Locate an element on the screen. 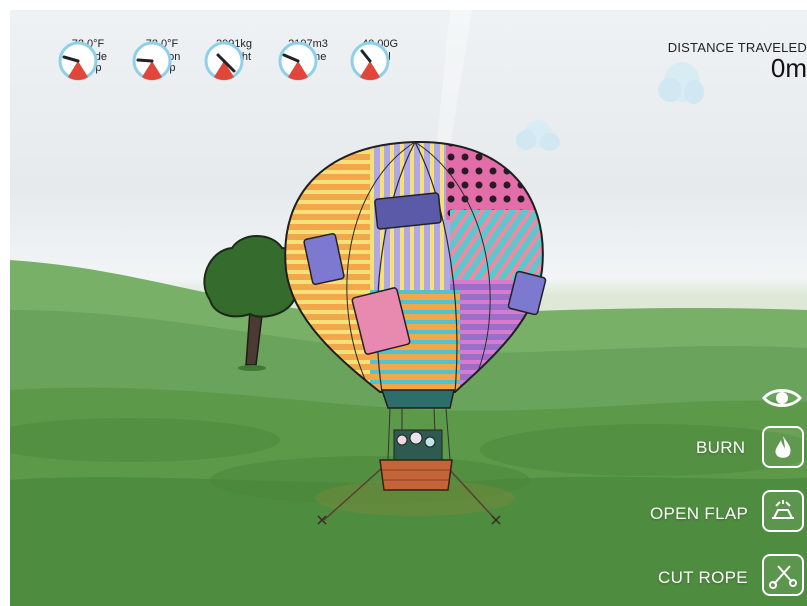  gauge-fuel: 40.00G Fuel is located at coordinates (380, 59).